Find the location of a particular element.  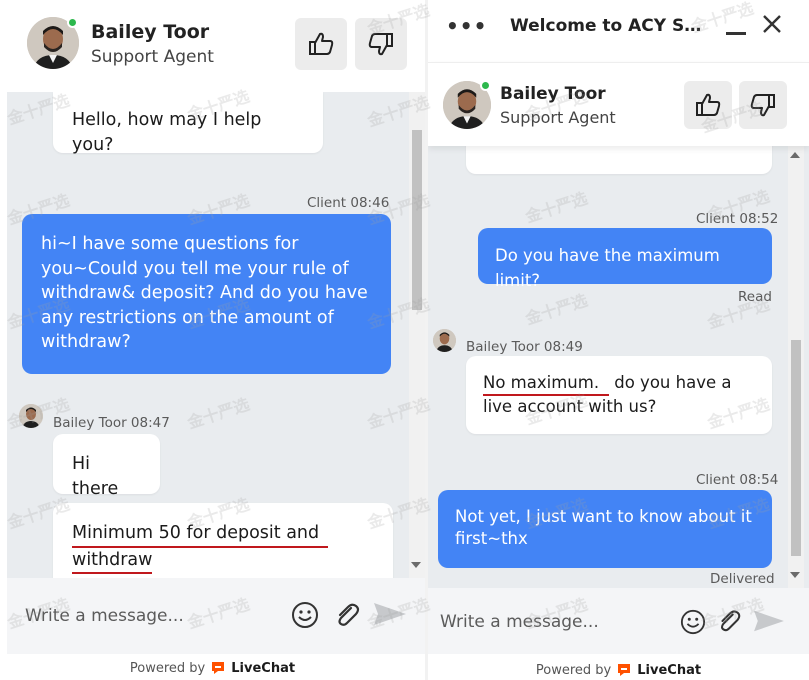

message-meta: Client 08:54 is located at coordinates (737, 480).